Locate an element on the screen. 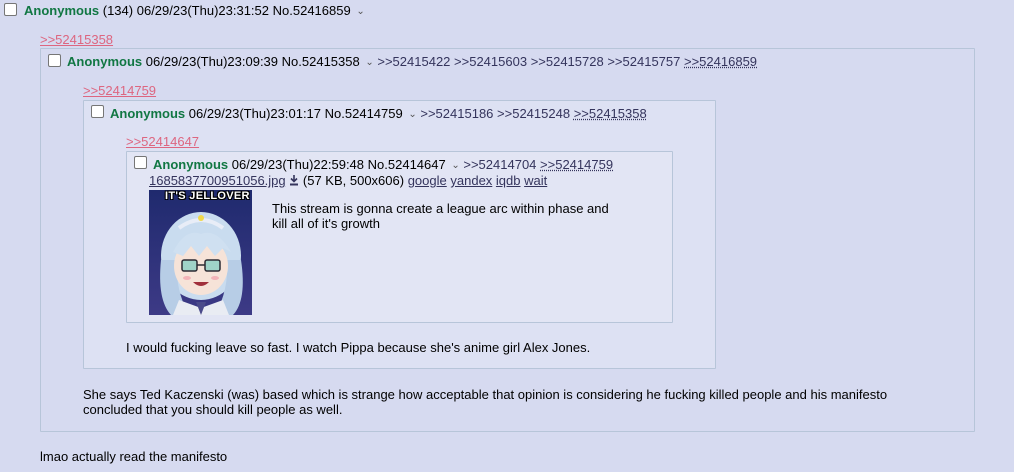  post-datetime: 06/29/23(Thu)22:59:48 is located at coordinates (298, 164).